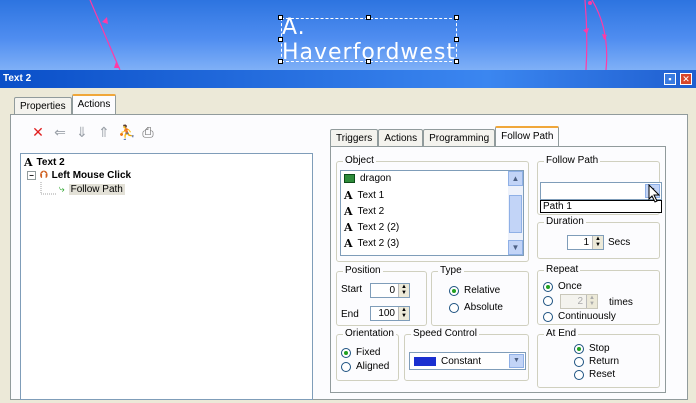  What do you see at coordinates (38, 132) in the screenshot?
I see `delete-icon: ✕` at bounding box center [38, 132].